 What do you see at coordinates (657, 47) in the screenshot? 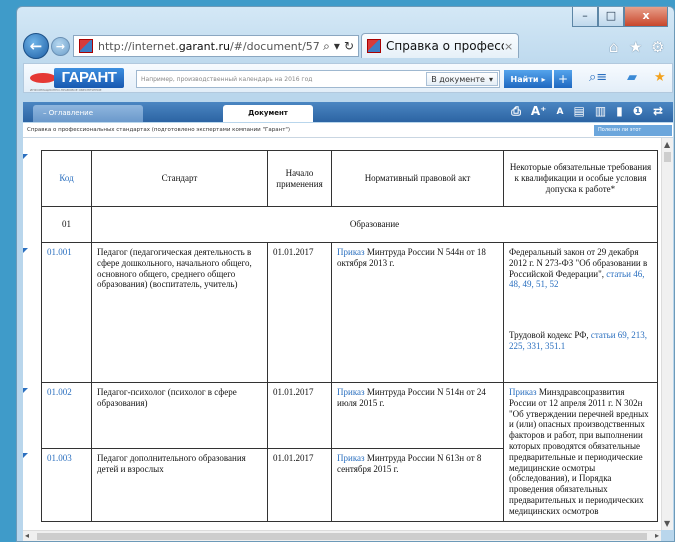
I see `settings-icon: ⚙` at bounding box center [657, 47].